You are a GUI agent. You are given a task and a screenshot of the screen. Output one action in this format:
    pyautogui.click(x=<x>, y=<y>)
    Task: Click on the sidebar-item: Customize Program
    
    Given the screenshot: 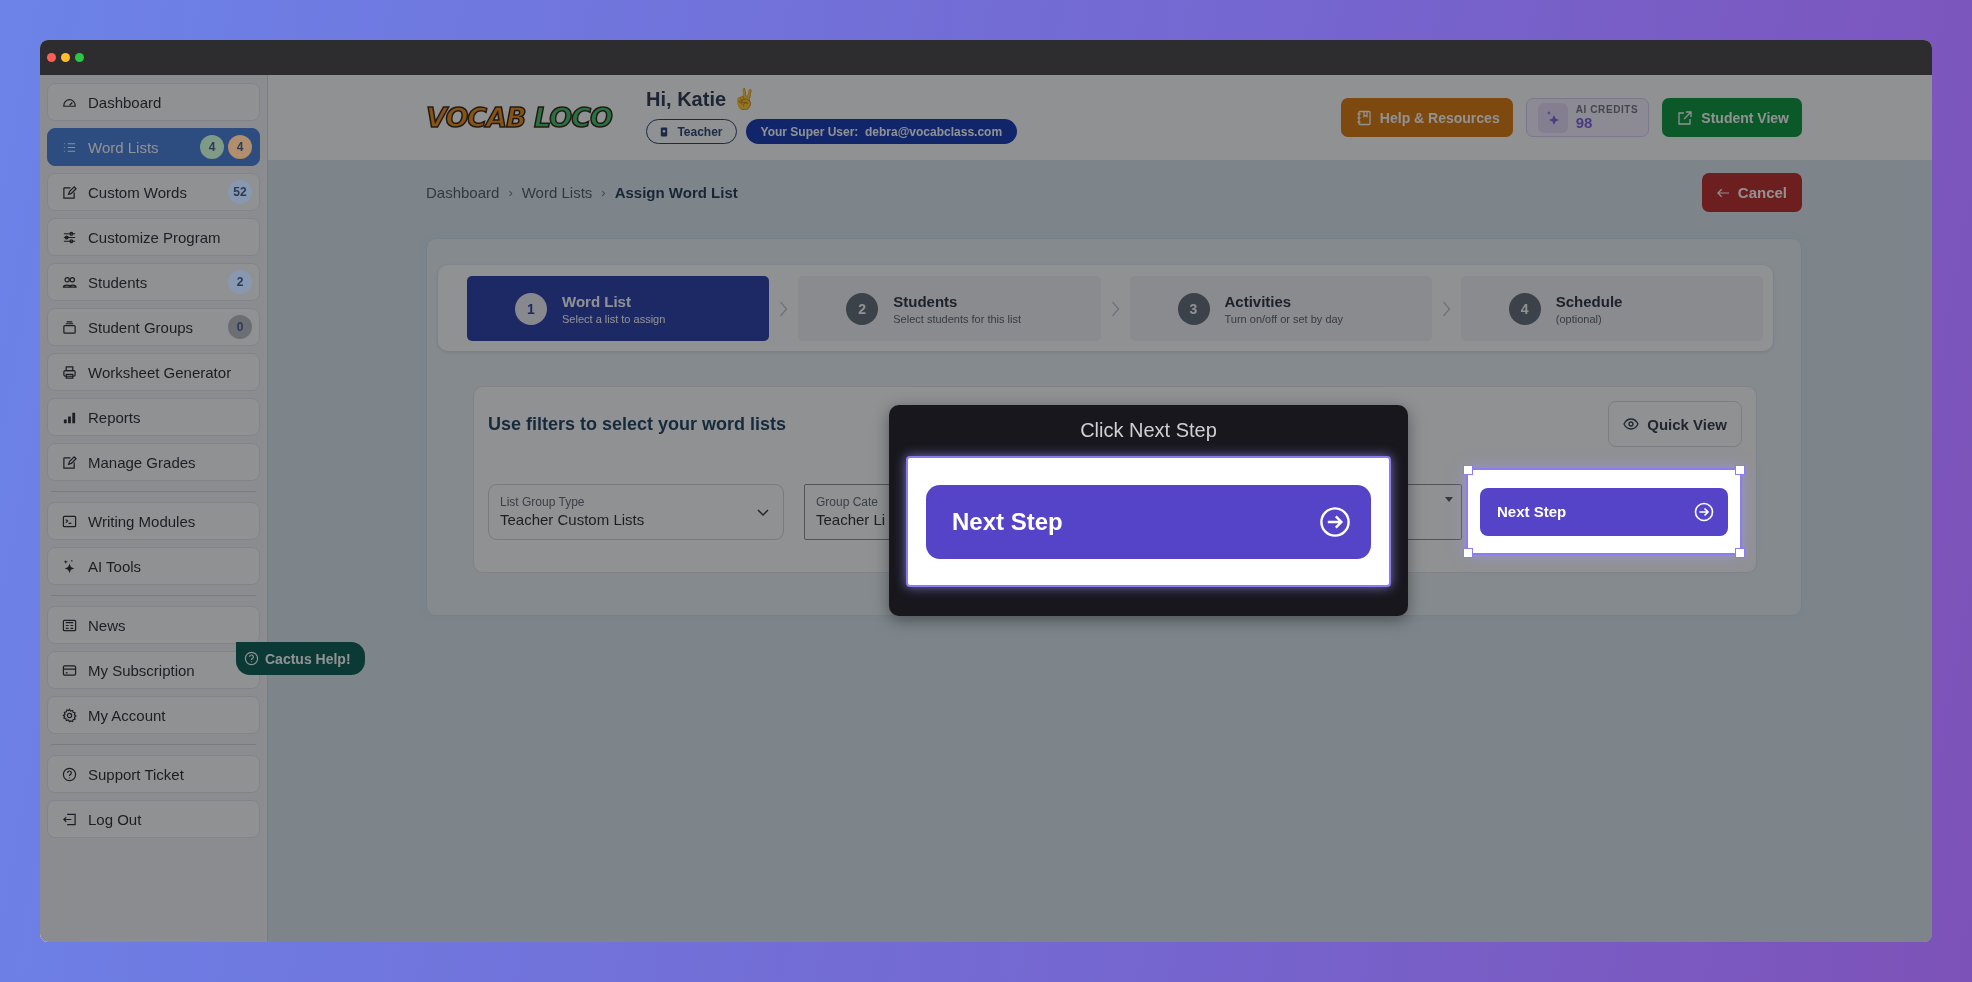 What is the action you would take?
    pyautogui.click(x=153, y=237)
    